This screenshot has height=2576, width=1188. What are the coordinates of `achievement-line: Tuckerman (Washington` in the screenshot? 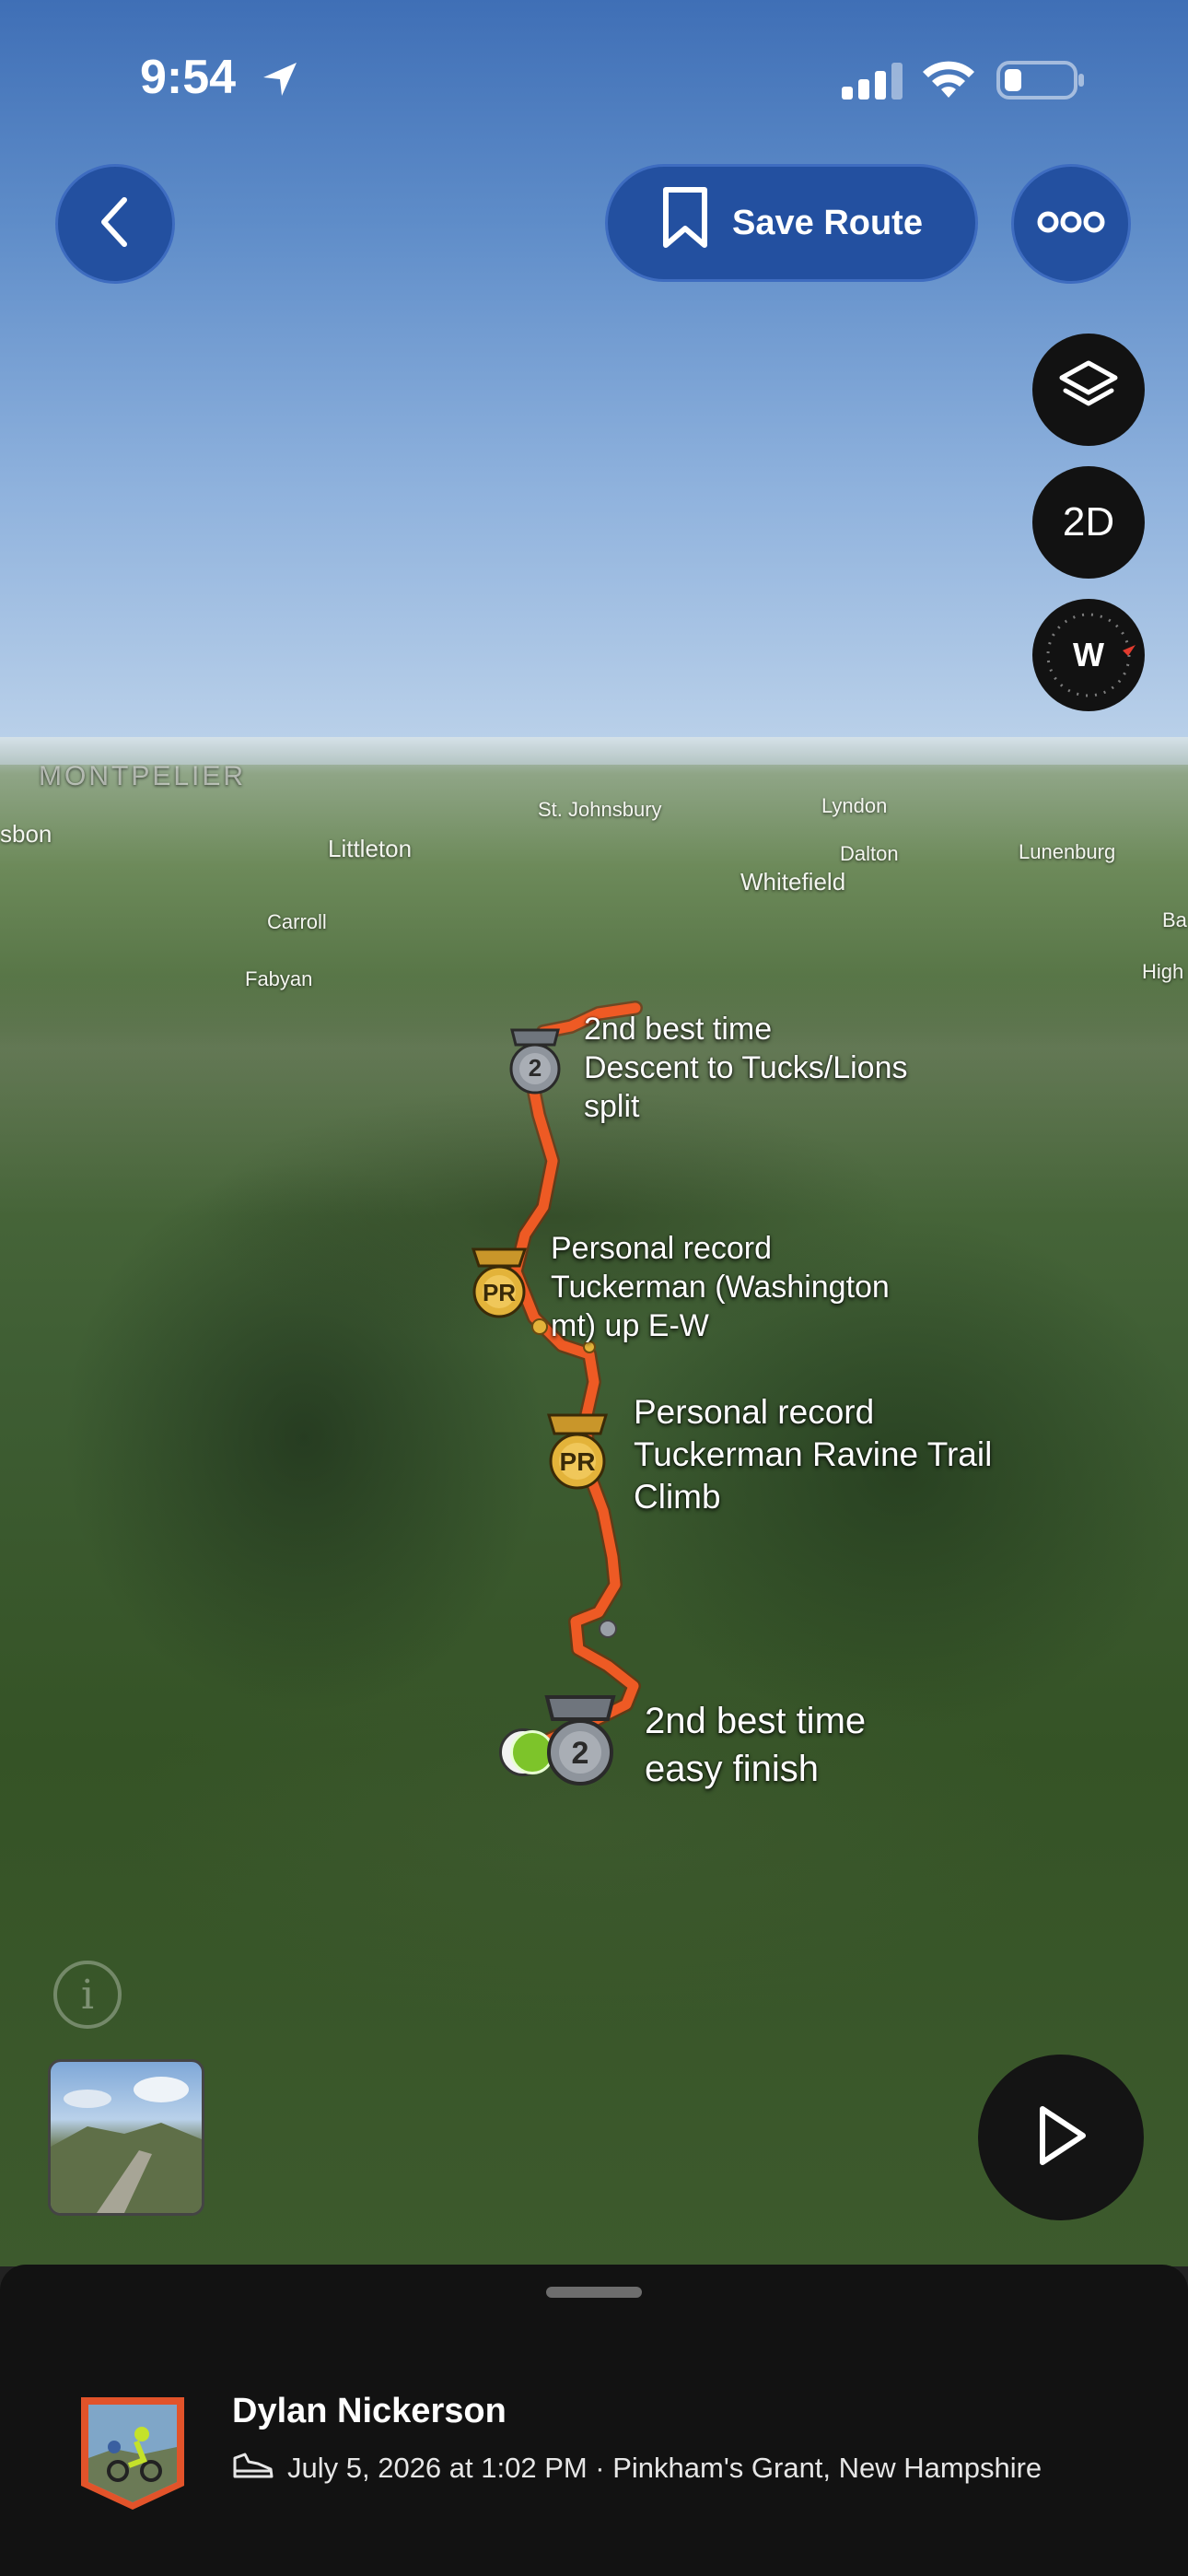 It's located at (720, 1287).